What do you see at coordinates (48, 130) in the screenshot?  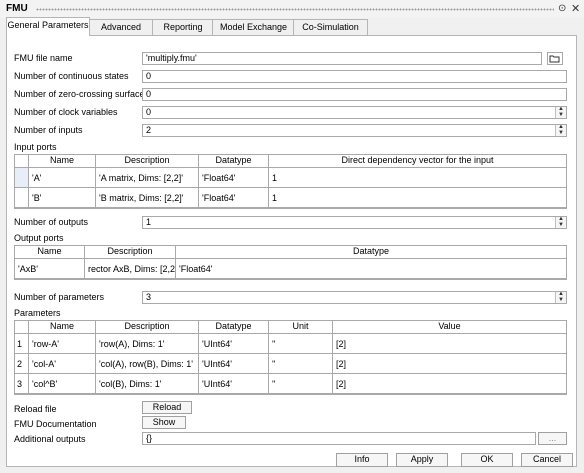 I see `number-of-inputs-label: Number of inputs` at bounding box center [48, 130].